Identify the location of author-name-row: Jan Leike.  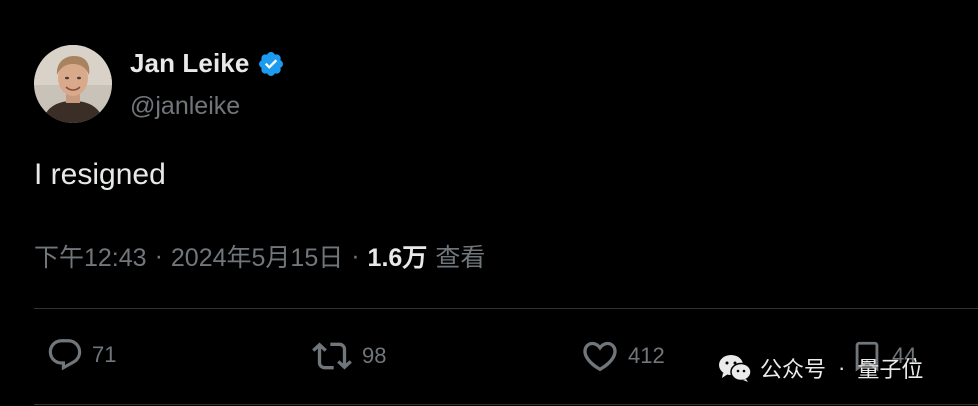
(207, 63).